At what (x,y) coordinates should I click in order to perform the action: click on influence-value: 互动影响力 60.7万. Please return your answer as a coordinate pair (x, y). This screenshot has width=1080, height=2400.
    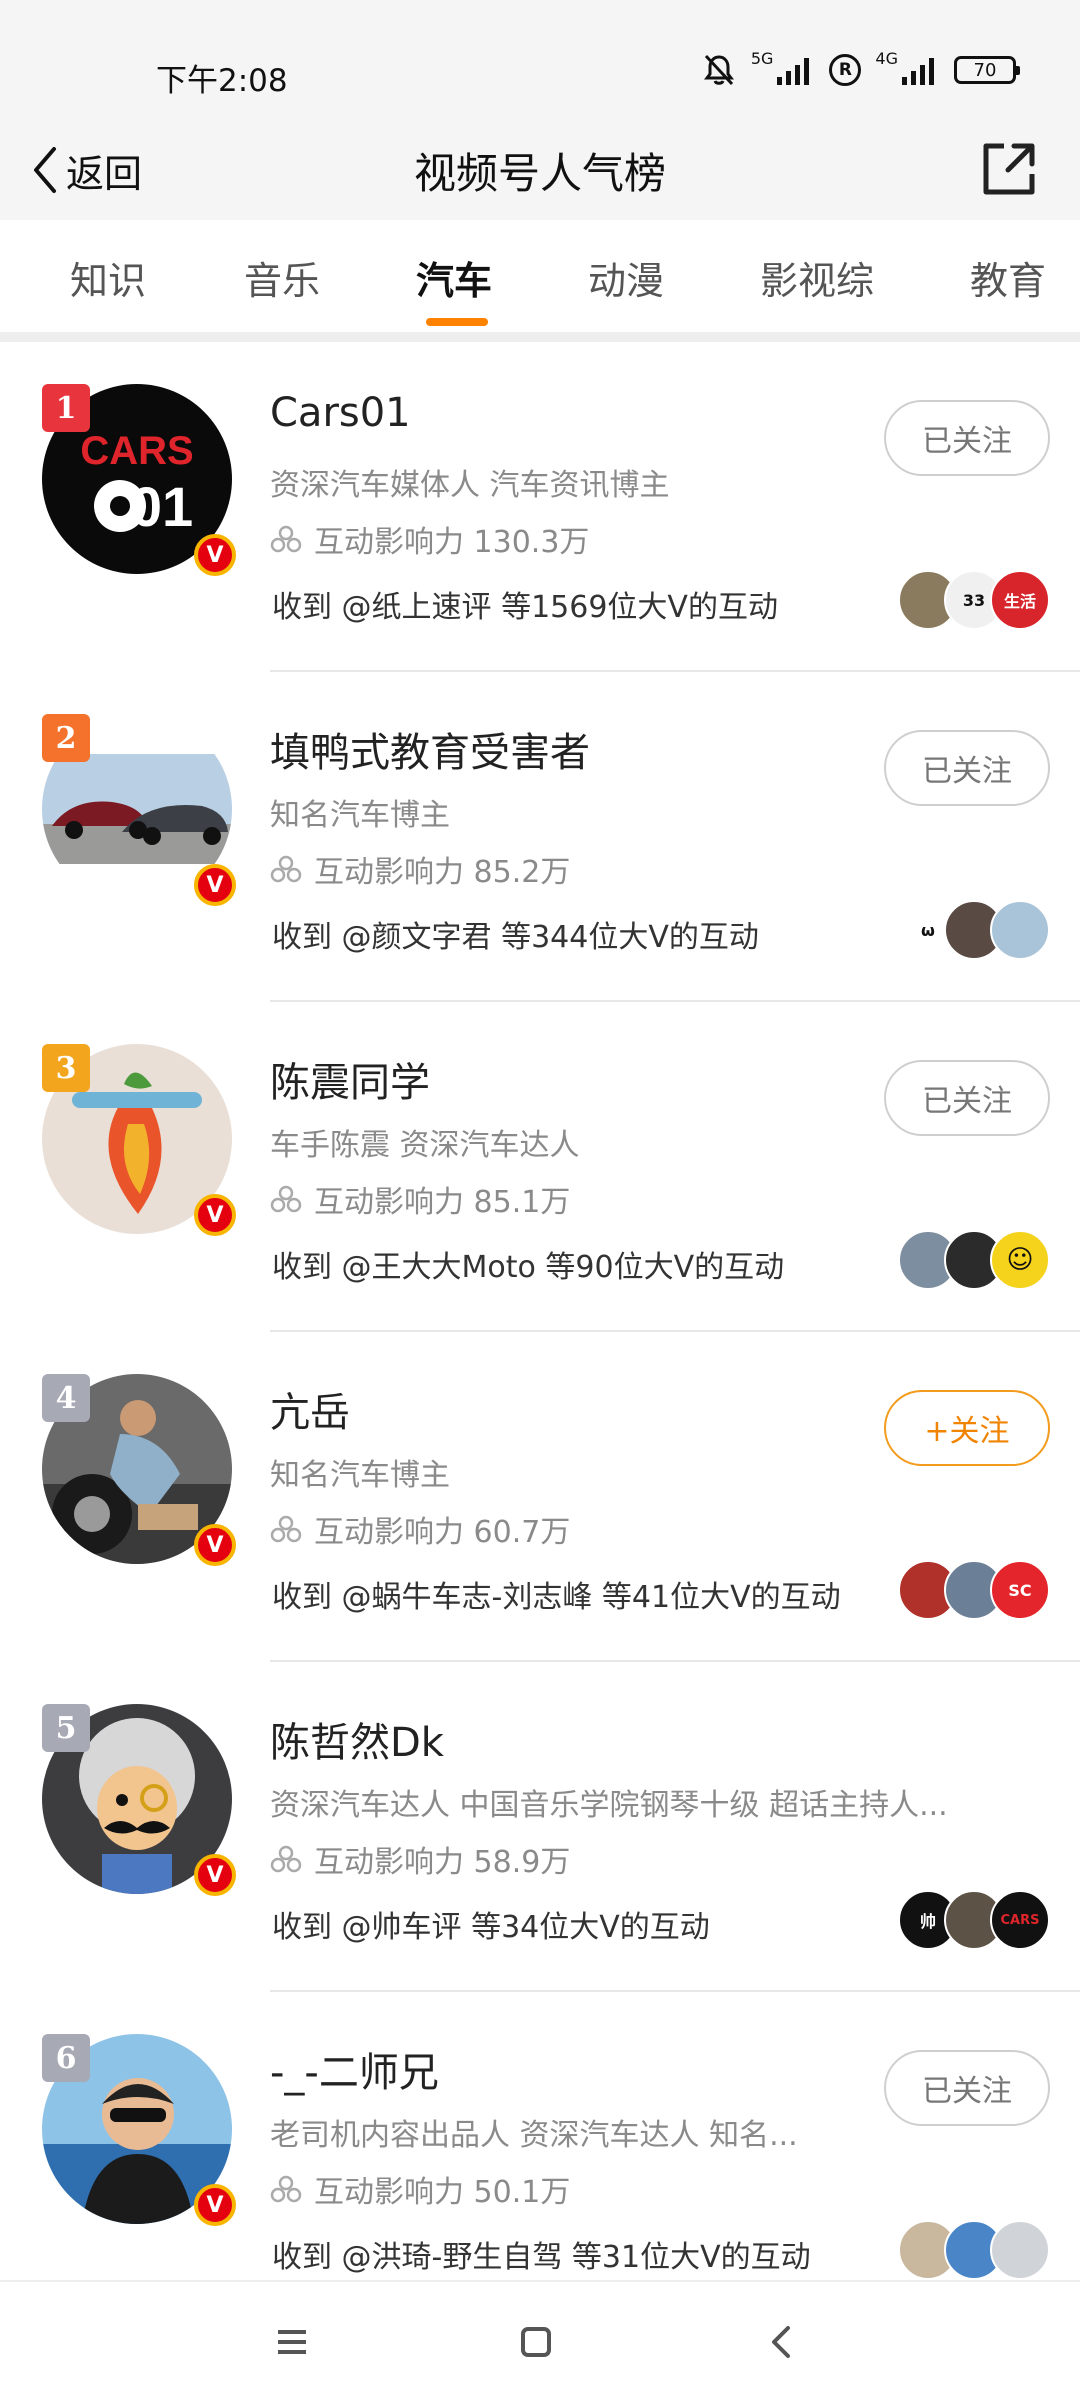
    Looking at the image, I should click on (442, 1532).